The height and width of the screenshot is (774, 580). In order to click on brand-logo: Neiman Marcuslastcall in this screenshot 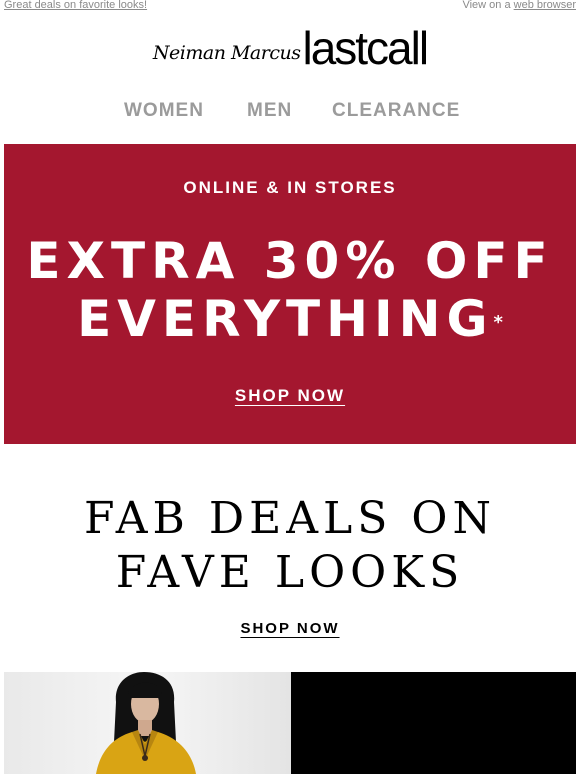, I will do `click(290, 52)`.